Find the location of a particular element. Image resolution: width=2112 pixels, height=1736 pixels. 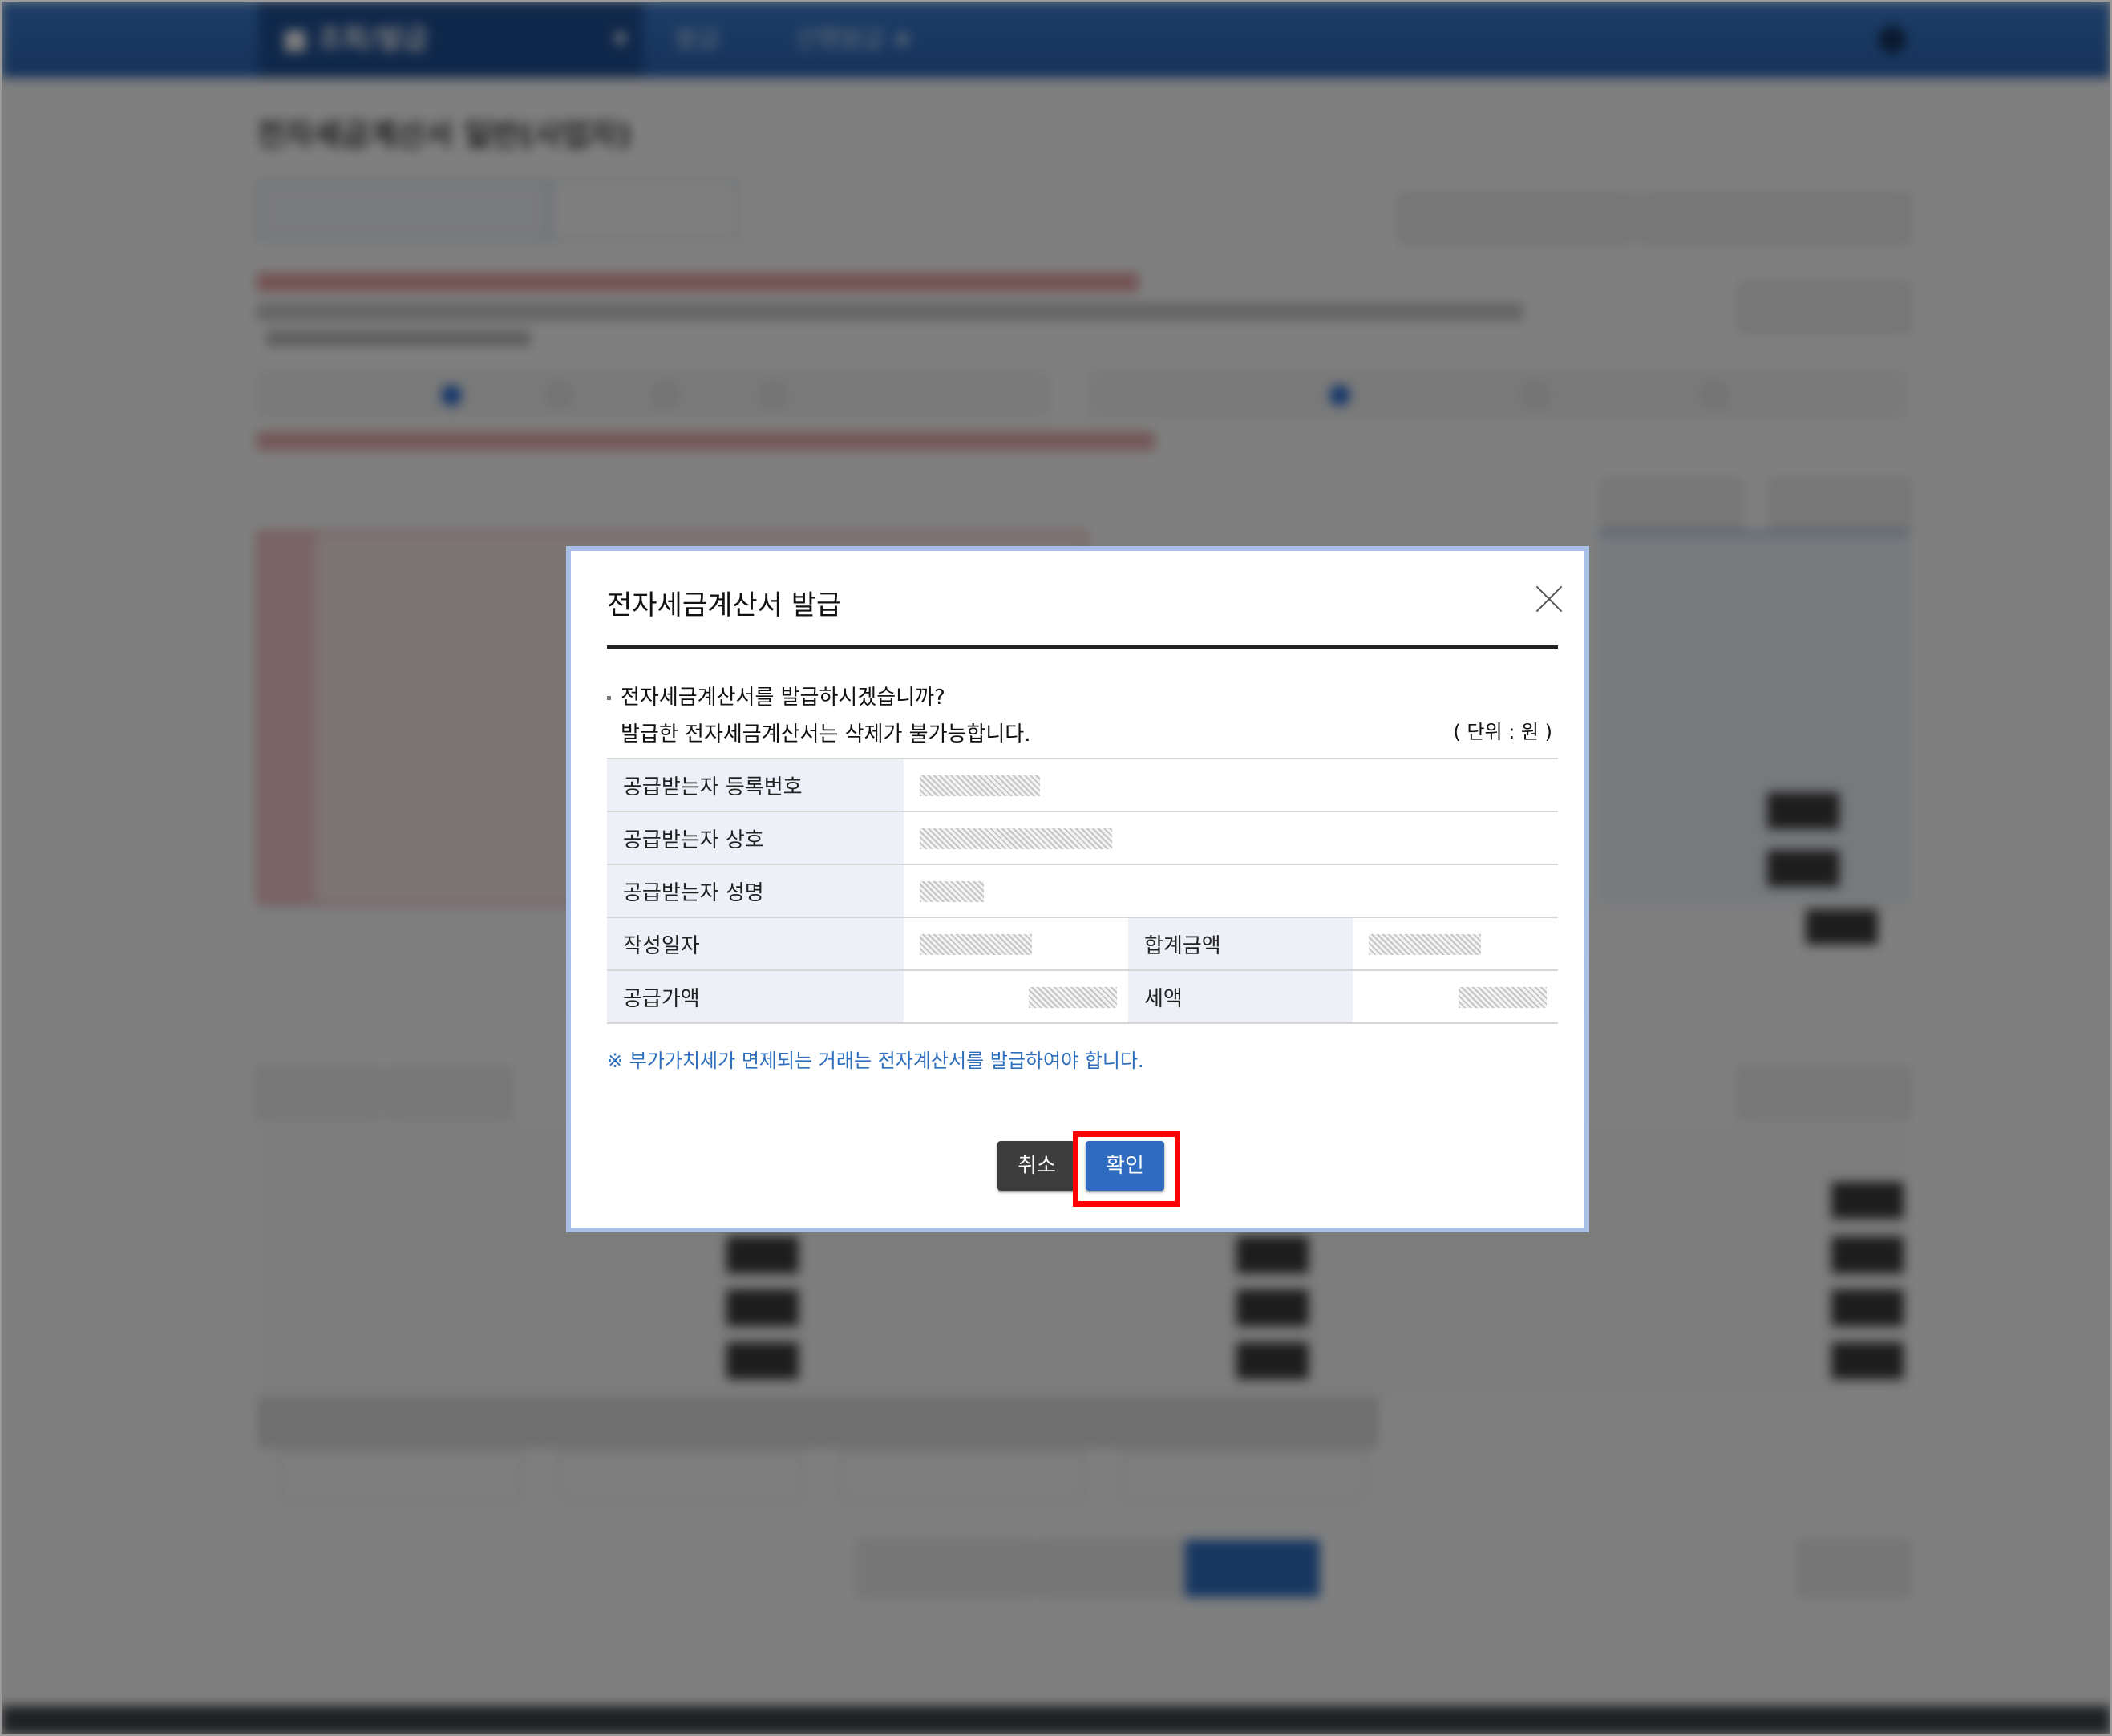

reg-no-value is located at coordinates (1231, 785).